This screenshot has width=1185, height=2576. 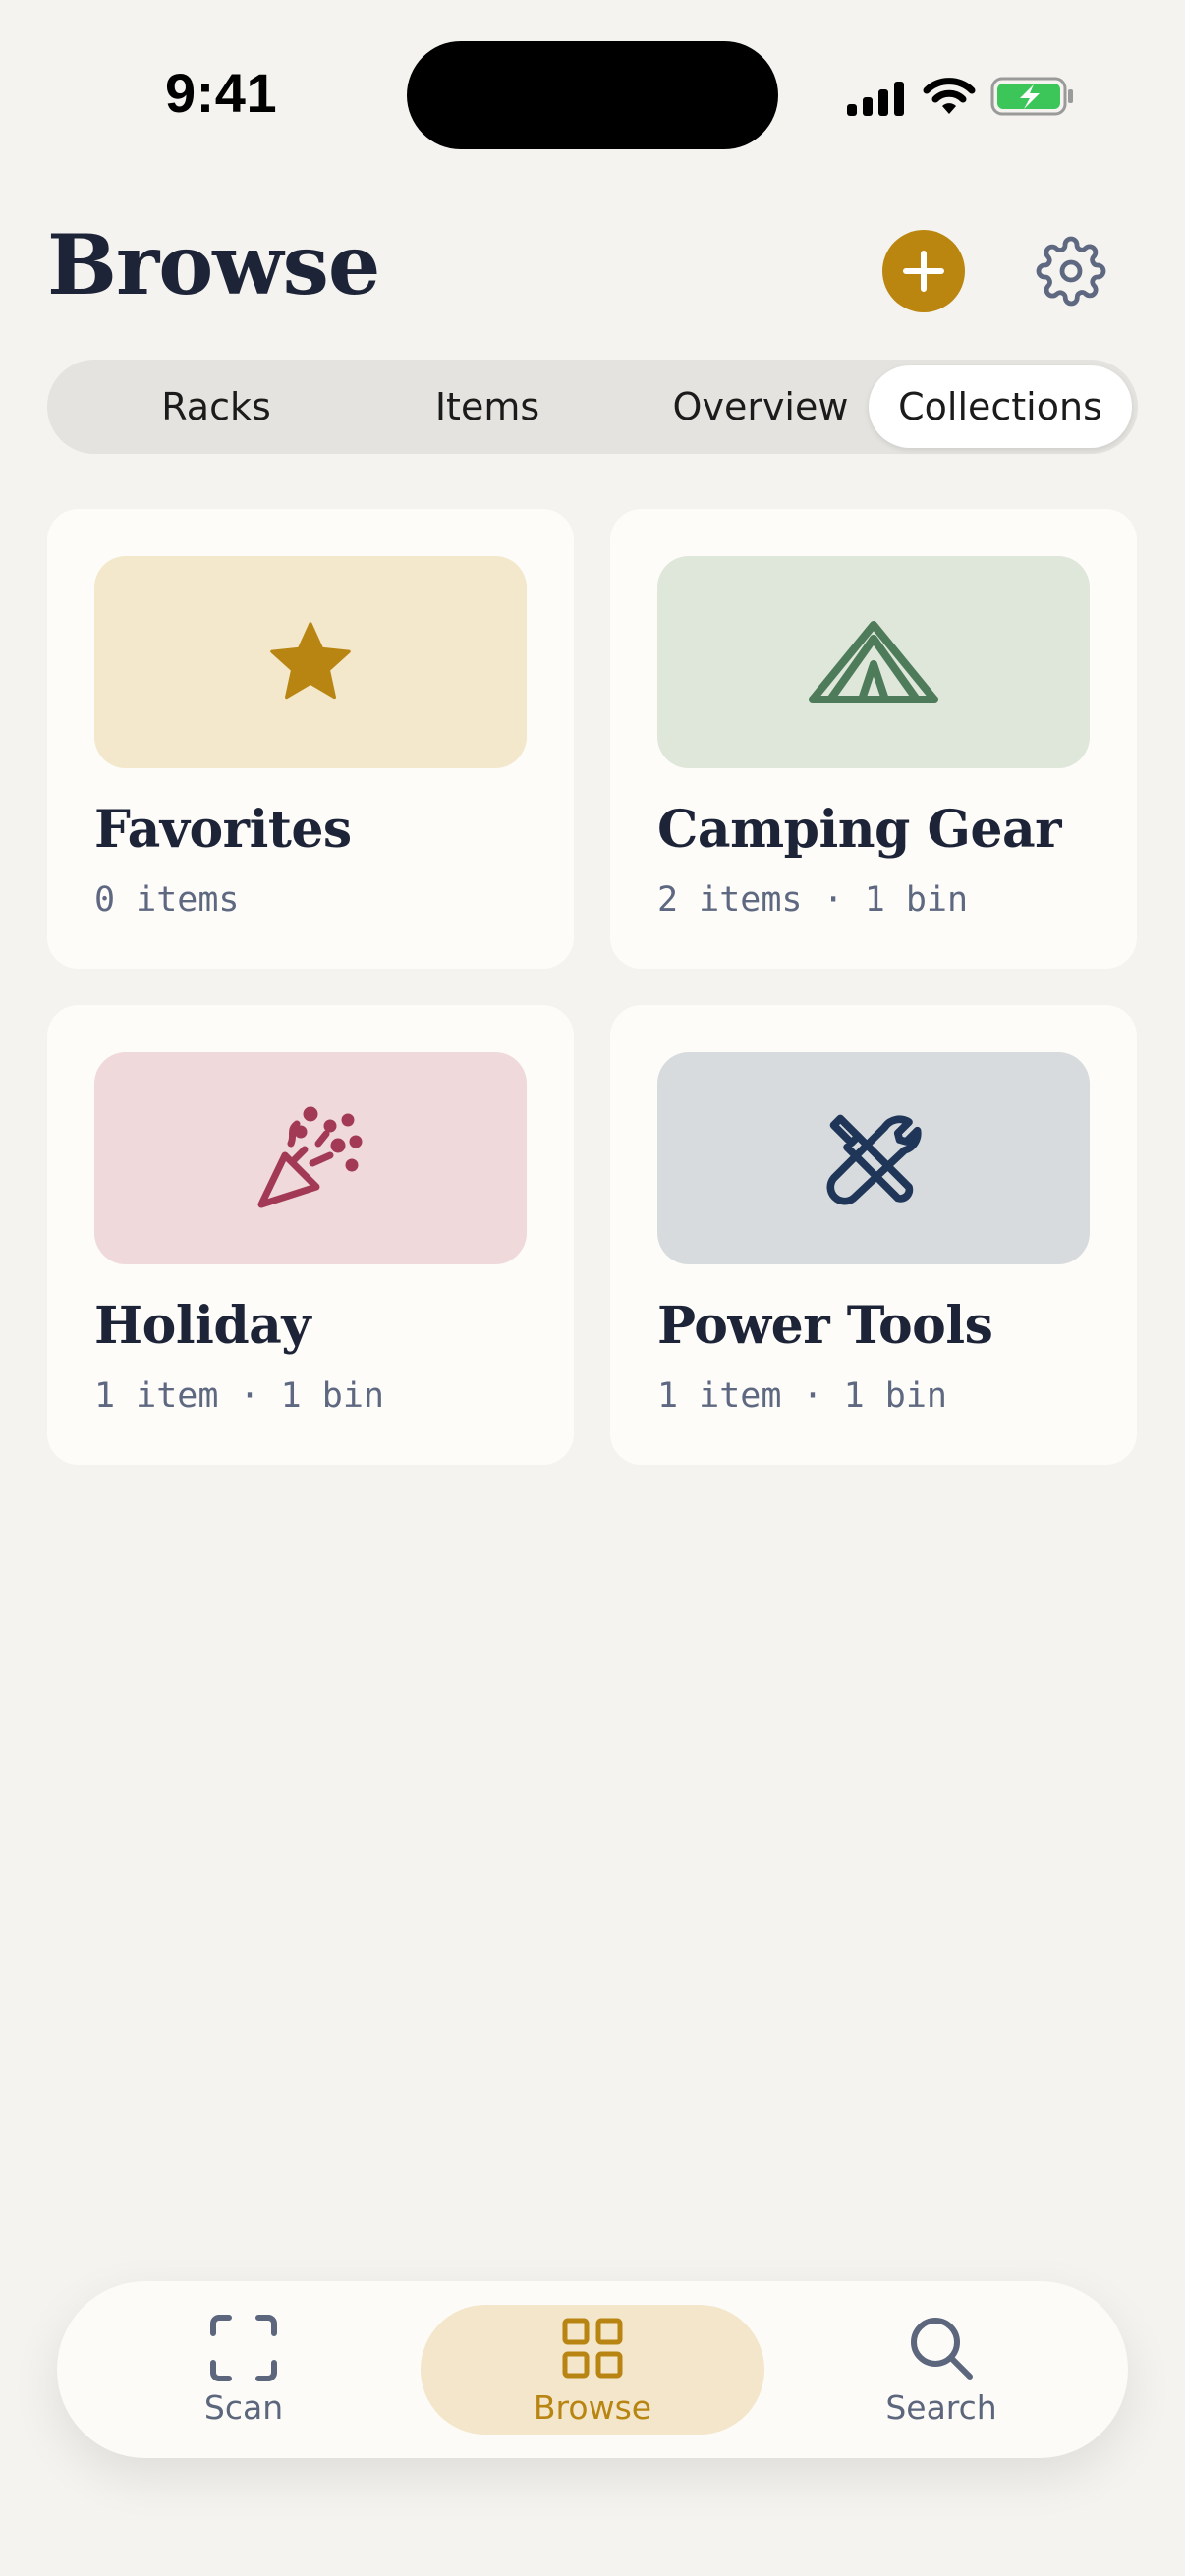 I want to click on tab-bar: Scan Browse Search, so click(x=592, y=2369).